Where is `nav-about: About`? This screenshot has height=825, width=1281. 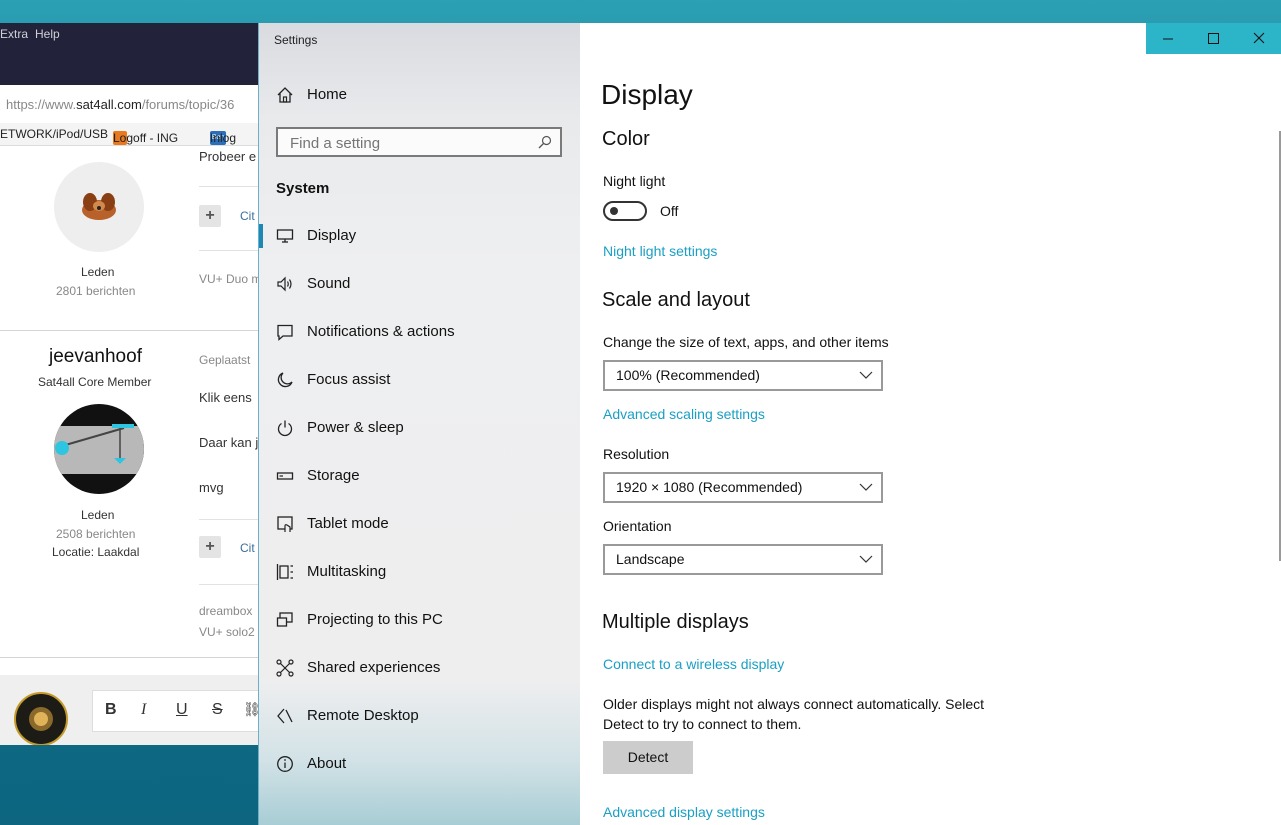
nav-about: About is located at coordinates (419, 764).